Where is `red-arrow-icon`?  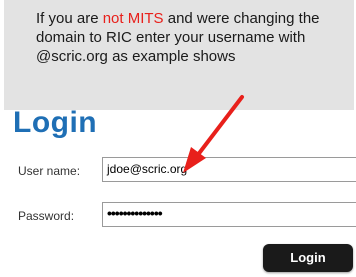
red-arrow-icon is located at coordinates (213, 134).